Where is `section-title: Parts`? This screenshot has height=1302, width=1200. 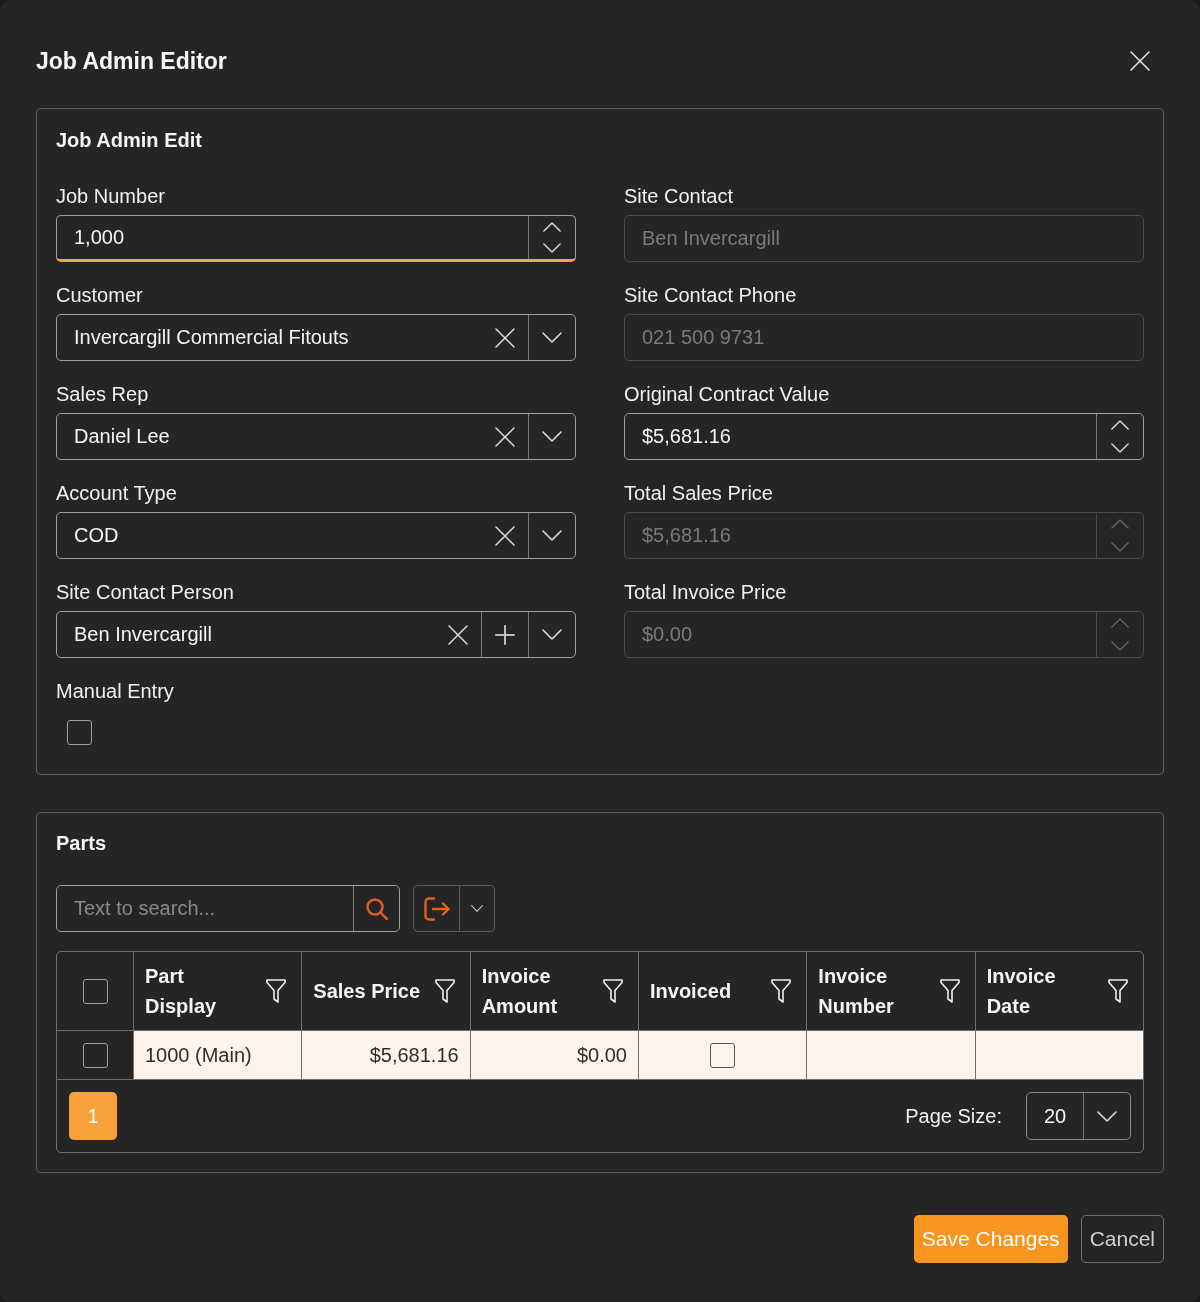
section-title: Parts is located at coordinates (81, 843).